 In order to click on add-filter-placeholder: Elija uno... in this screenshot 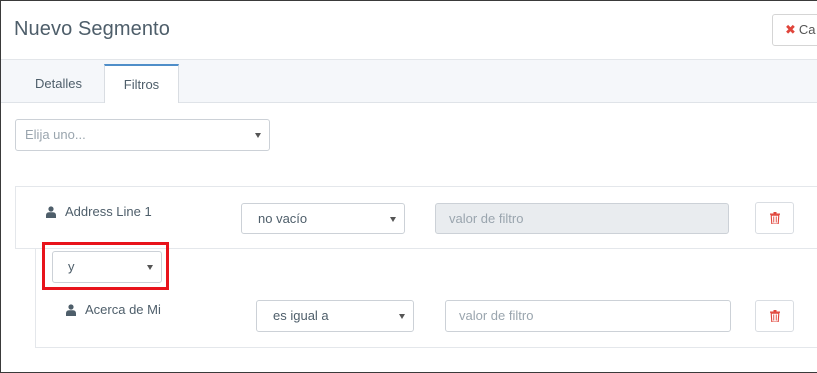, I will do `click(55, 134)`.